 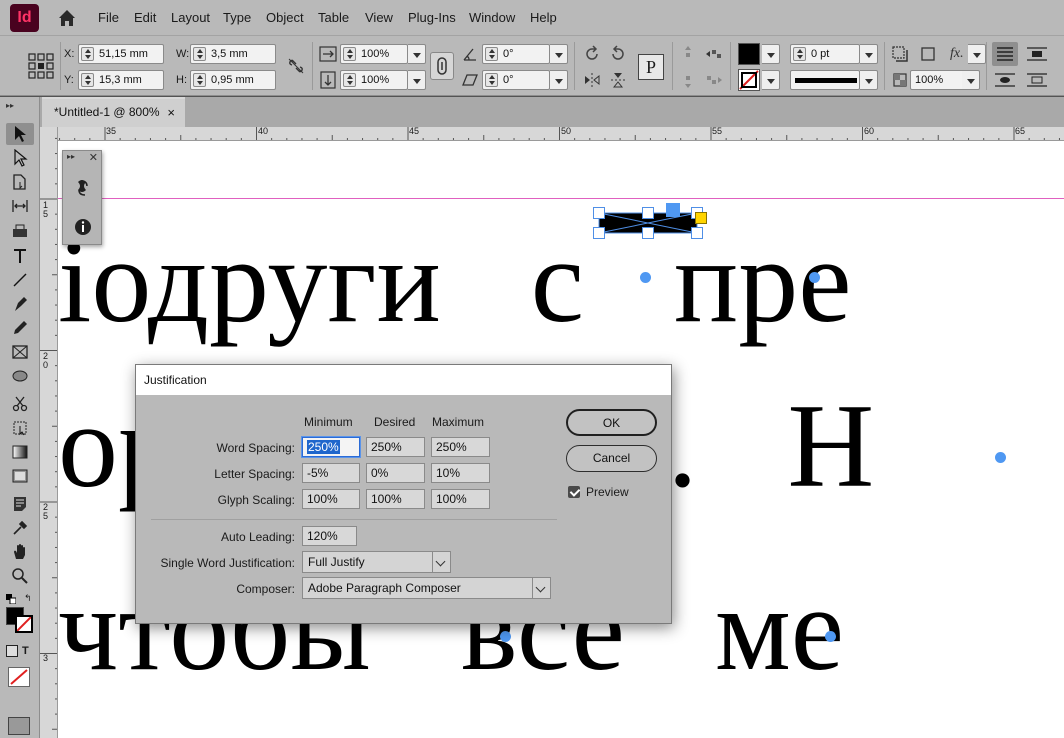 What do you see at coordinates (237, 17) in the screenshot?
I see `menu-type: Type` at bounding box center [237, 17].